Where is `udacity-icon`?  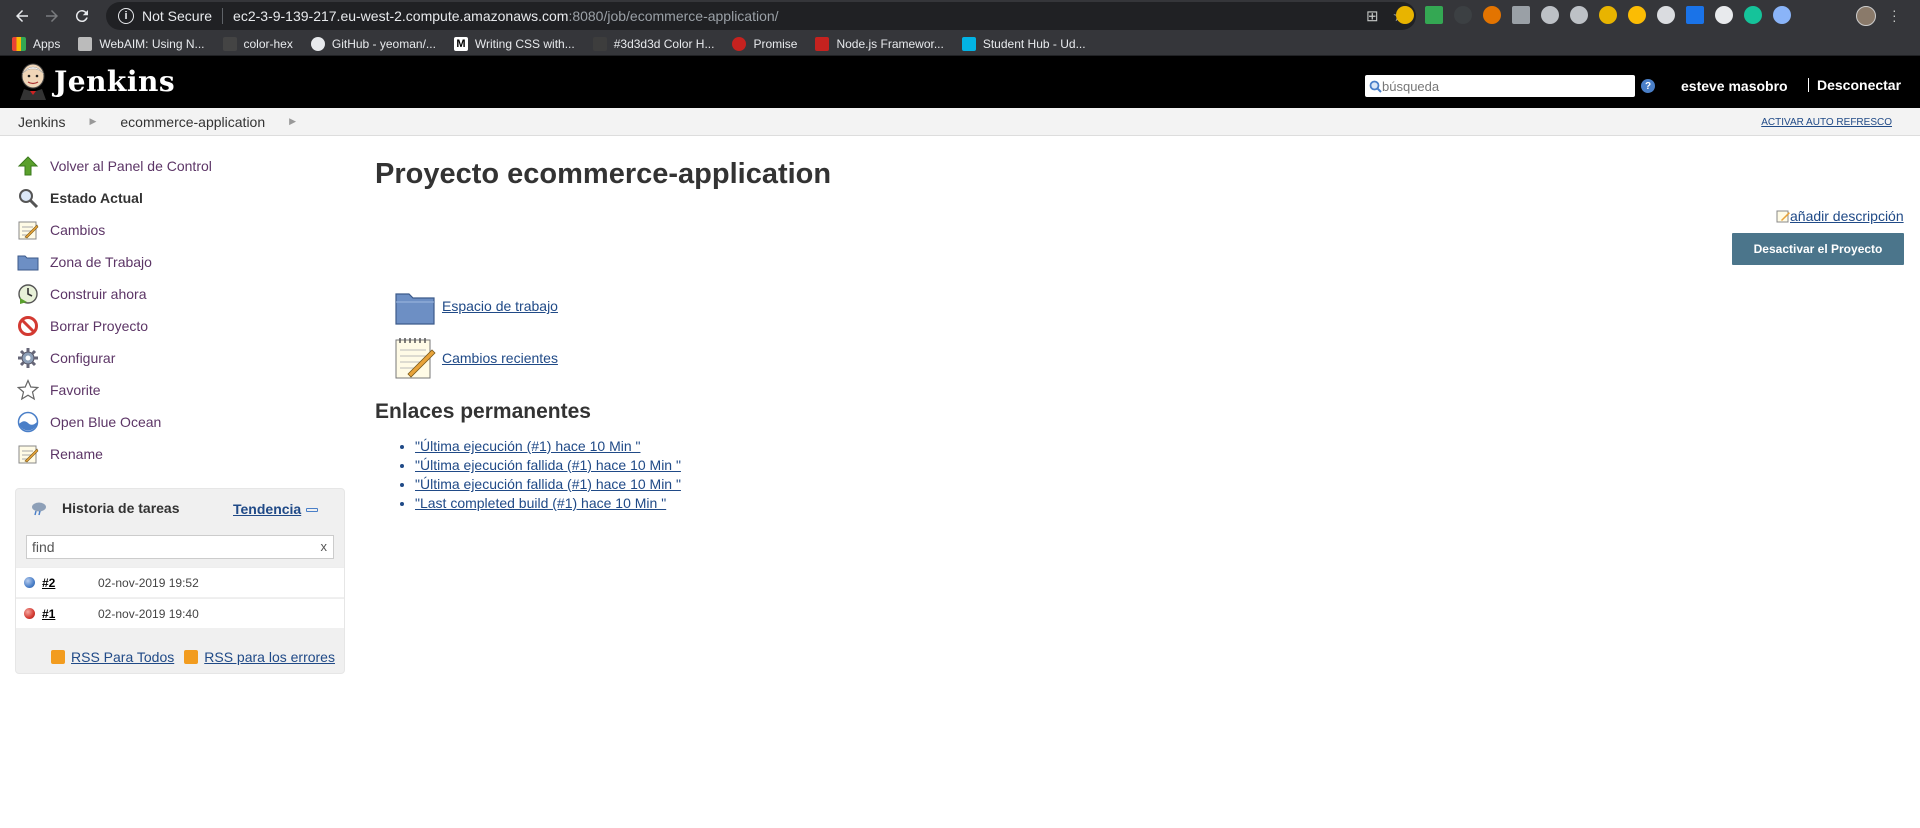
udacity-icon is located at coordinates (968, 43).